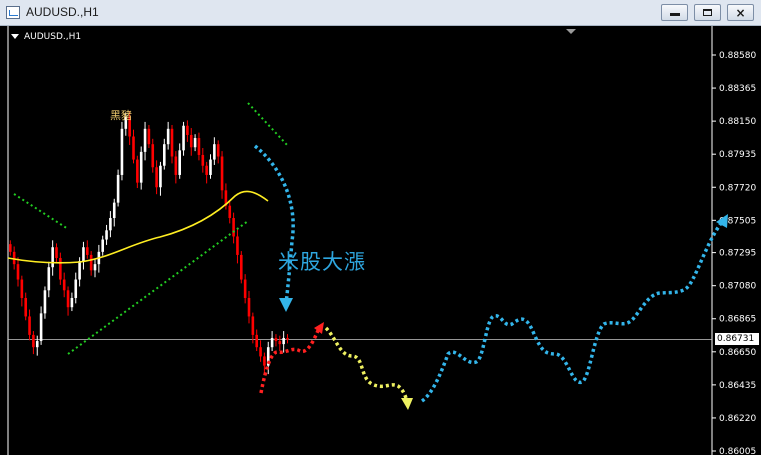  Describe the element at coordinates (274, 224) in the screenshot. I see `down-arrow-line` at that location.